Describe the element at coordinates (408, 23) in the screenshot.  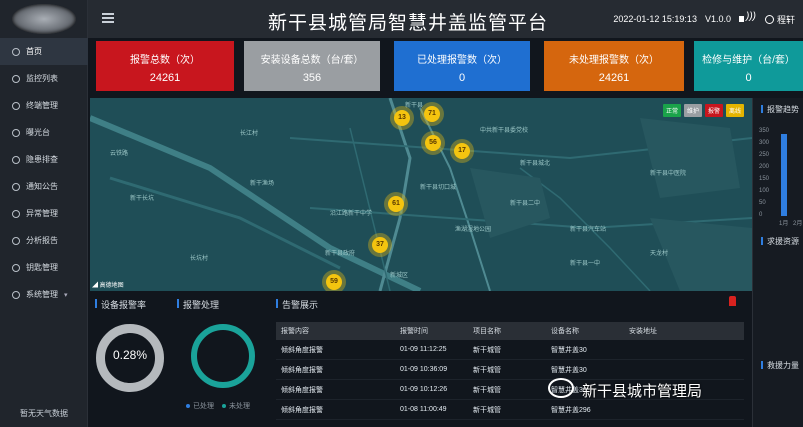
I see `page-title: 新干县城管局智慧井盖监管平台` at that location.